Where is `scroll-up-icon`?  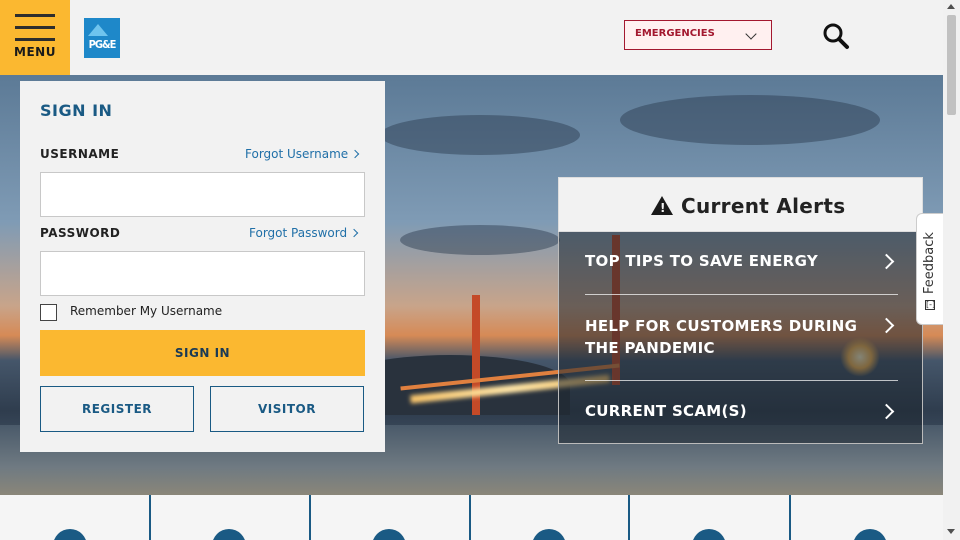 scroll-up-icon is located at coordinates (951, 6).